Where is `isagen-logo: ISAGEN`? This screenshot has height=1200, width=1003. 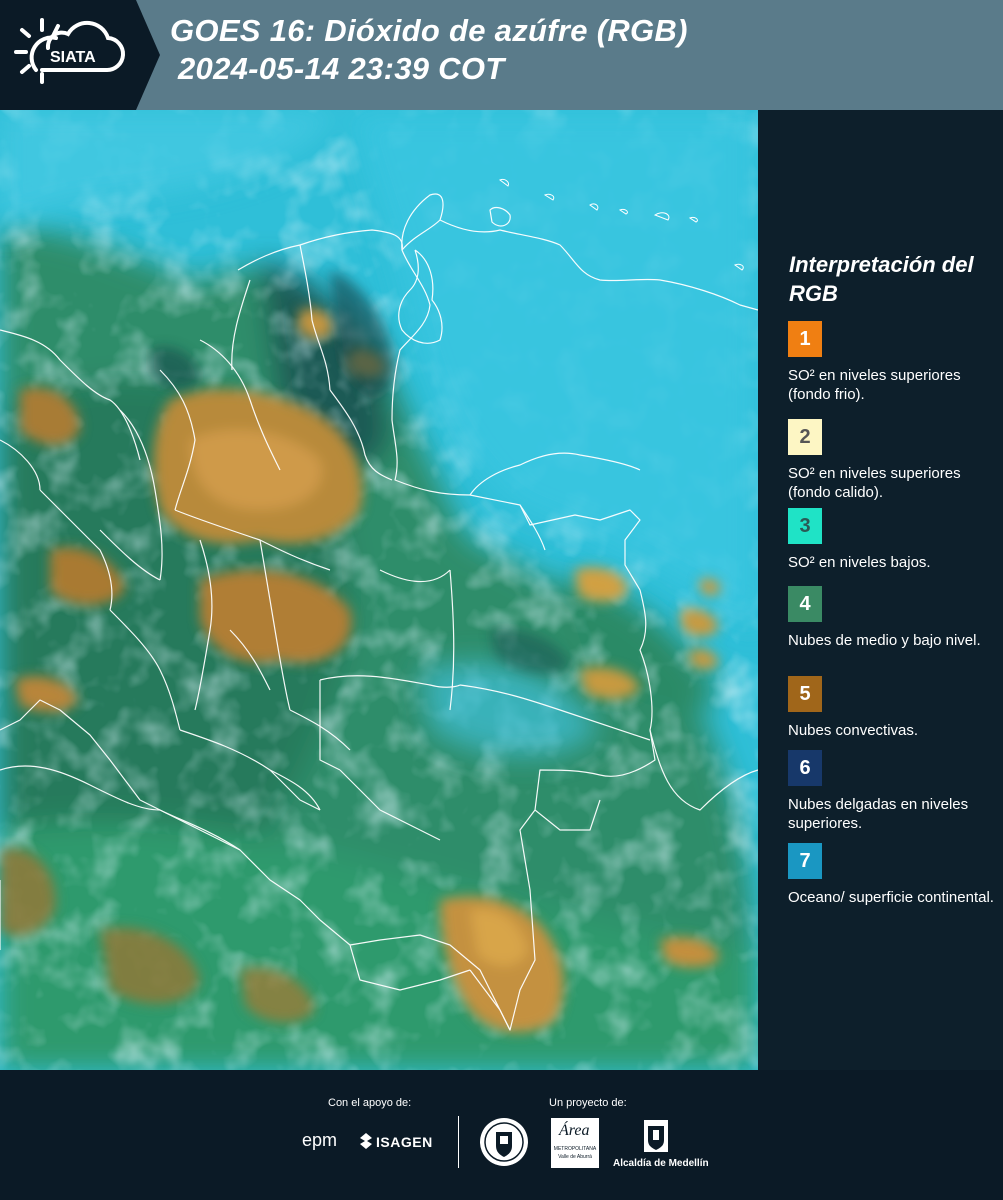
isagen-logo: ISAGEN is located at coordinates (404, 1142).